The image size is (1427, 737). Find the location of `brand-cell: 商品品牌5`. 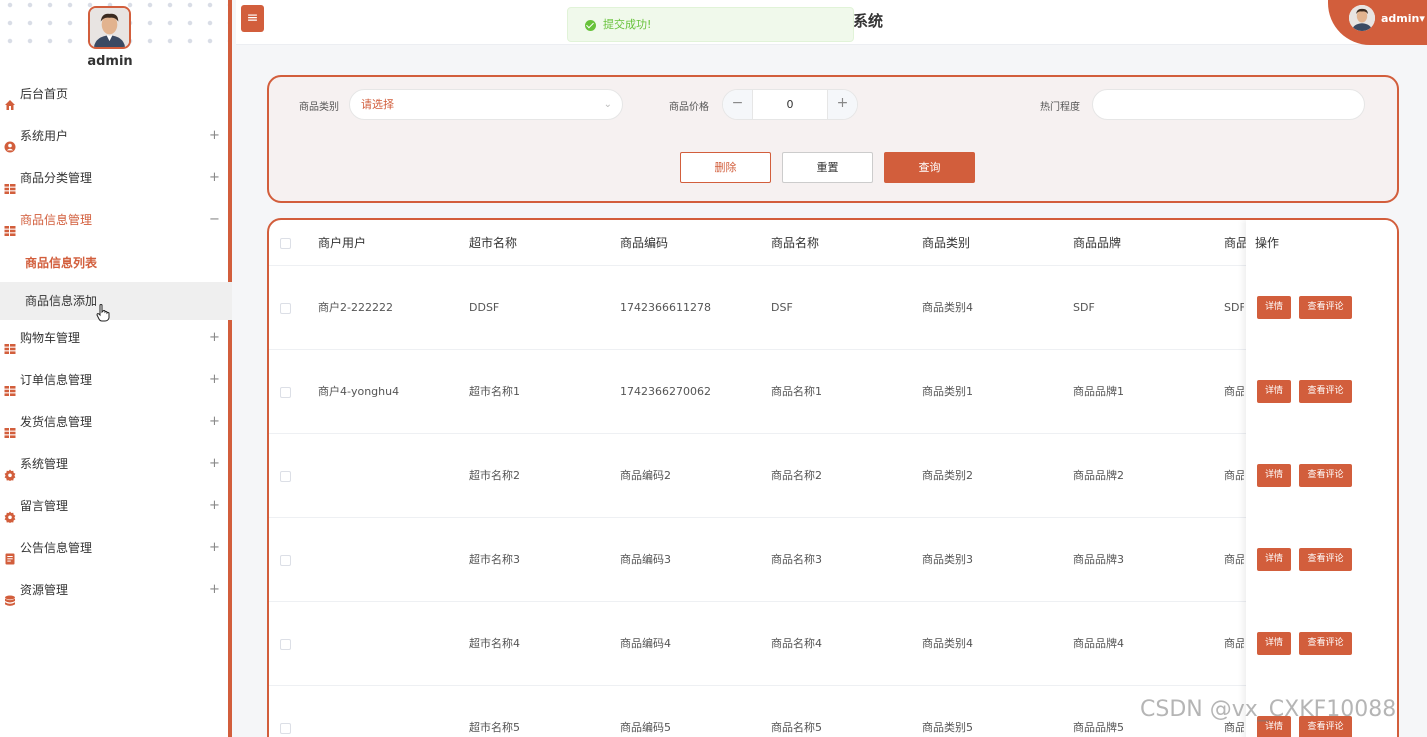

brand-cell: 商品品牌5 is located at coordinates (1098, 727).